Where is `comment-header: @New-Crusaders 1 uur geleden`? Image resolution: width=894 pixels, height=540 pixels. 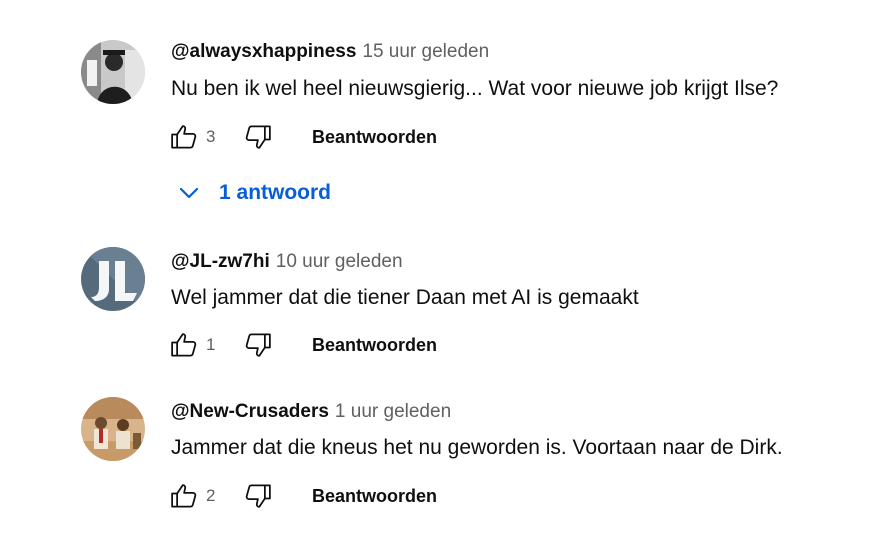 comment-header: @New-Crusaders 1 uur geleden is located at coordinates (311, 412).